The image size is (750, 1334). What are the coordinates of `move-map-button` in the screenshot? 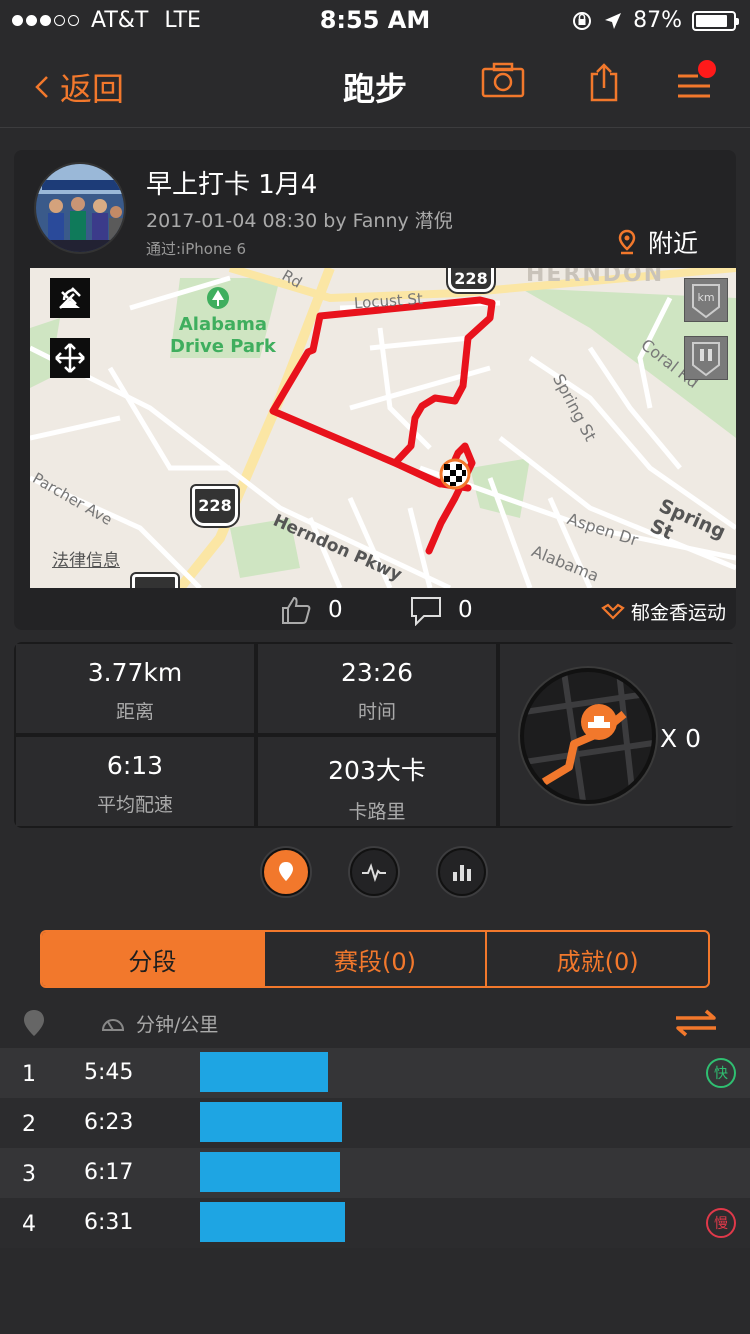 It's located at (70, 358).